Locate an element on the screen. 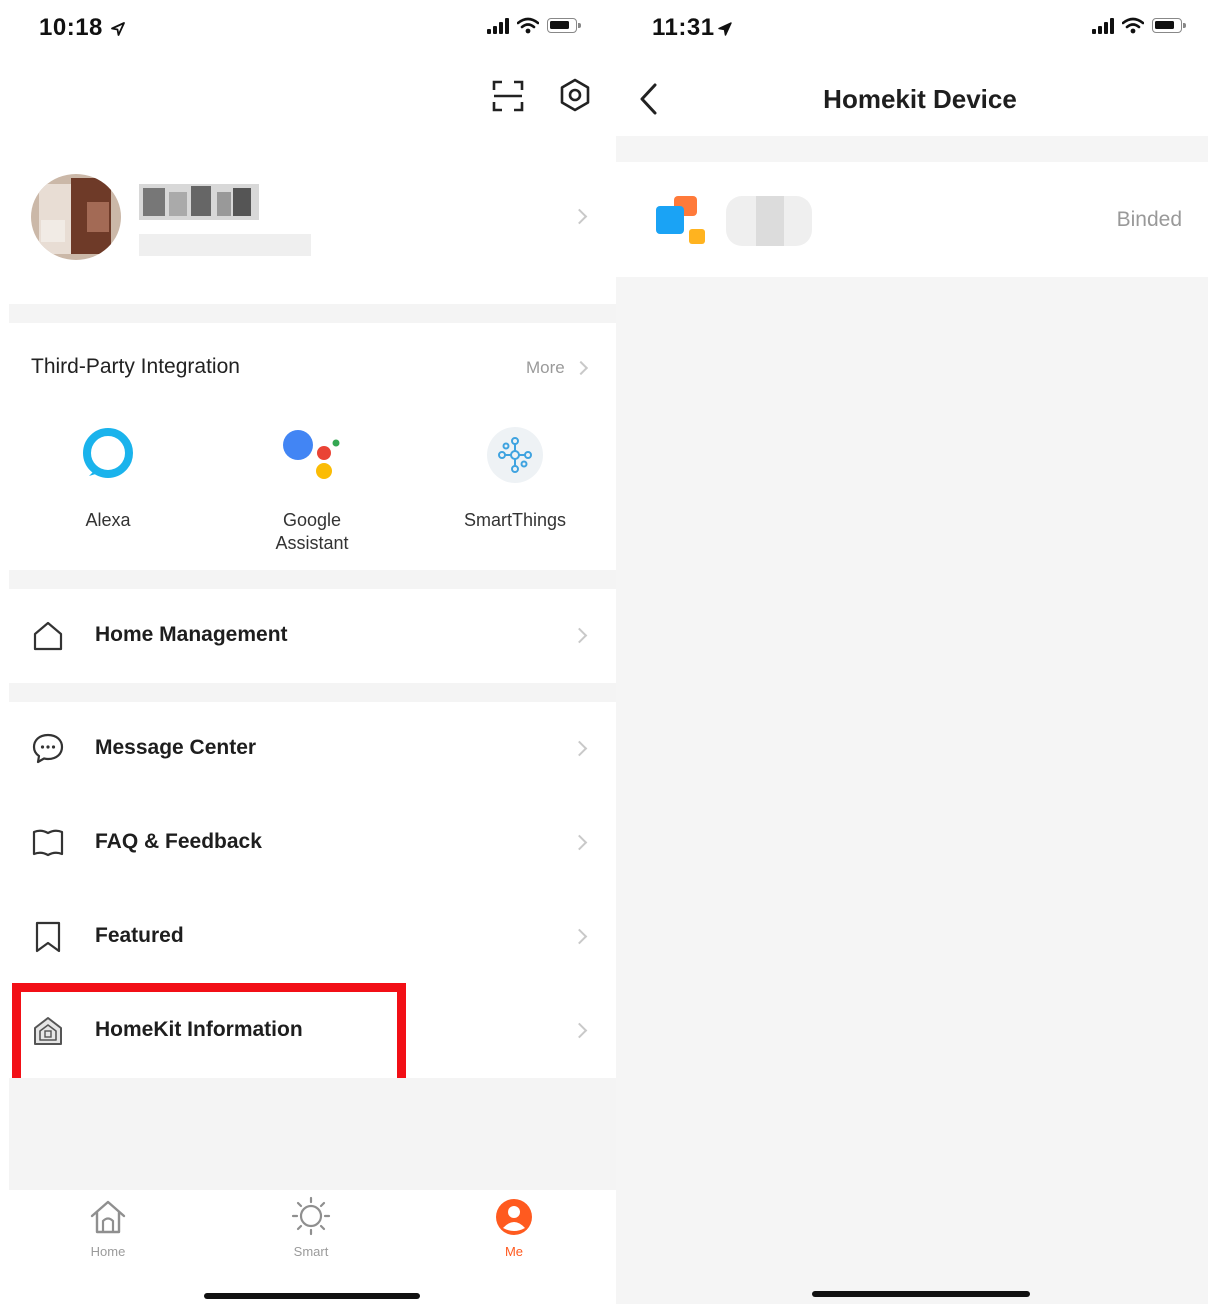 This screenshot has height=1304, width=1208. integration-alexa: Alexa is located at coordinates (108, 485).